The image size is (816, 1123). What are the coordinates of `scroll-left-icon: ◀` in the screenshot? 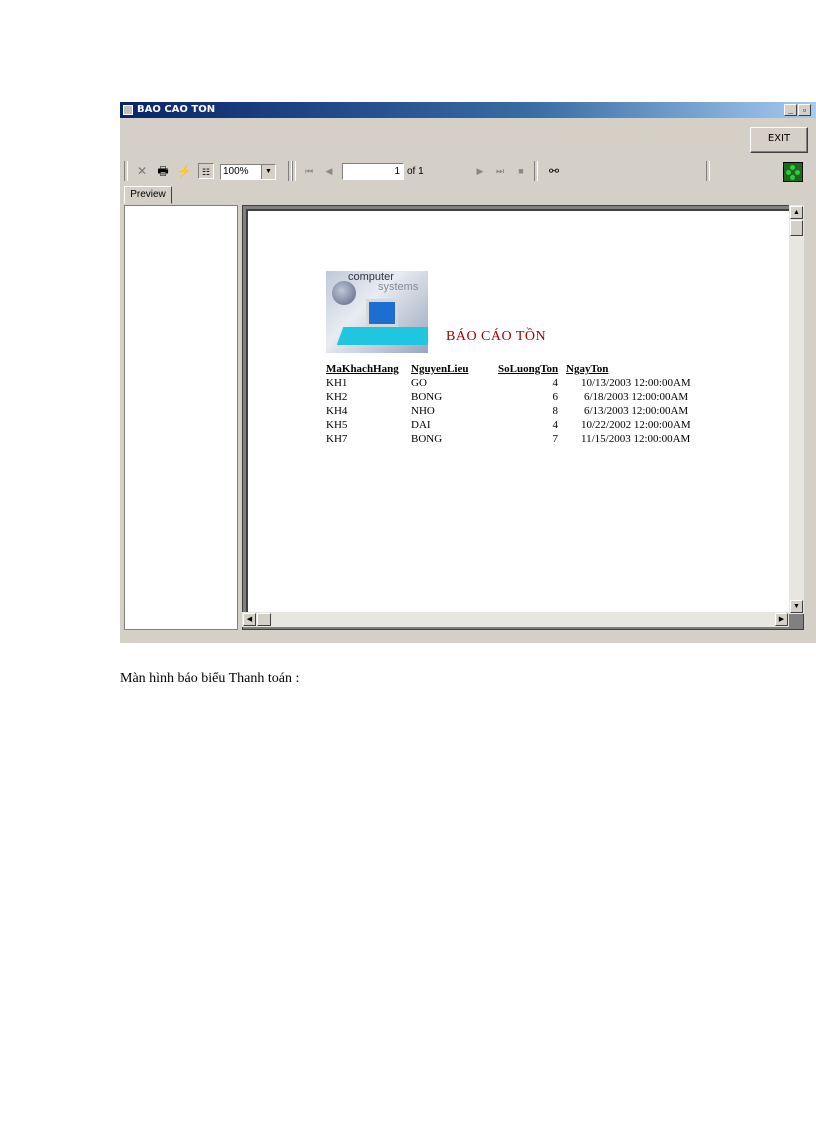 It's located at (249, 619).